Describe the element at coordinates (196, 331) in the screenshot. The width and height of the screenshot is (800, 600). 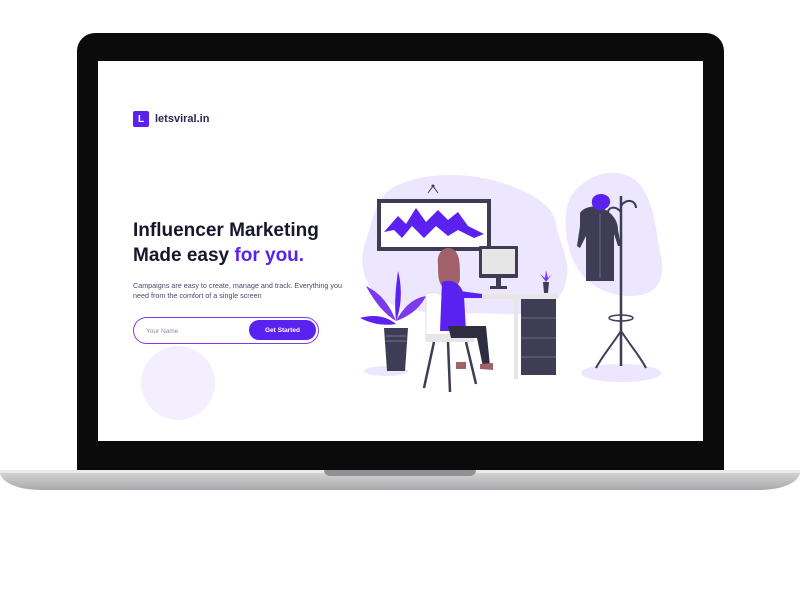
I see `name-input` at that location.